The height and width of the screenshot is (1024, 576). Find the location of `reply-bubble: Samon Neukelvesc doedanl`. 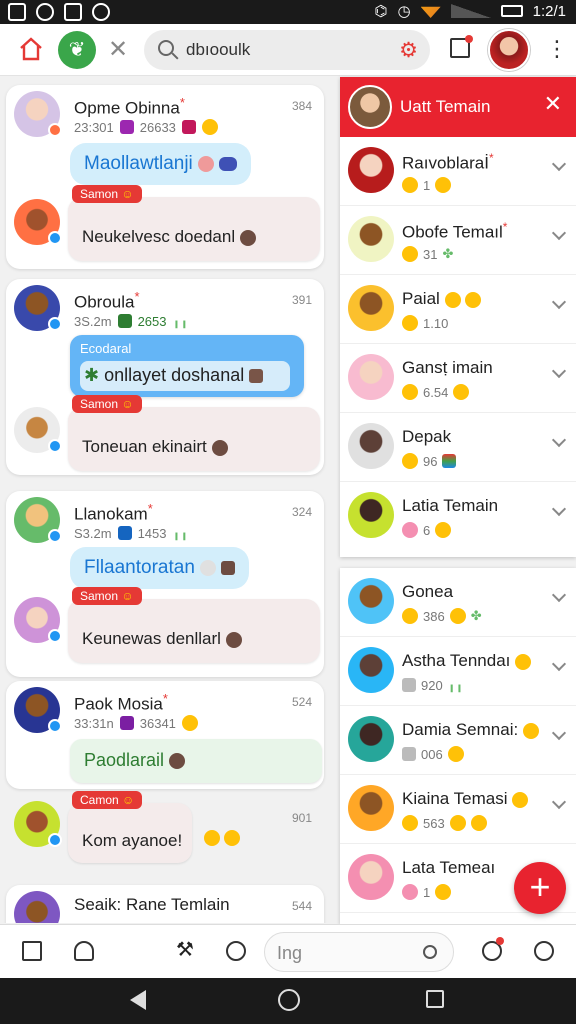

reply-bubble: Samon Neukelvesc doedanl is located at coordinates (194, 223).